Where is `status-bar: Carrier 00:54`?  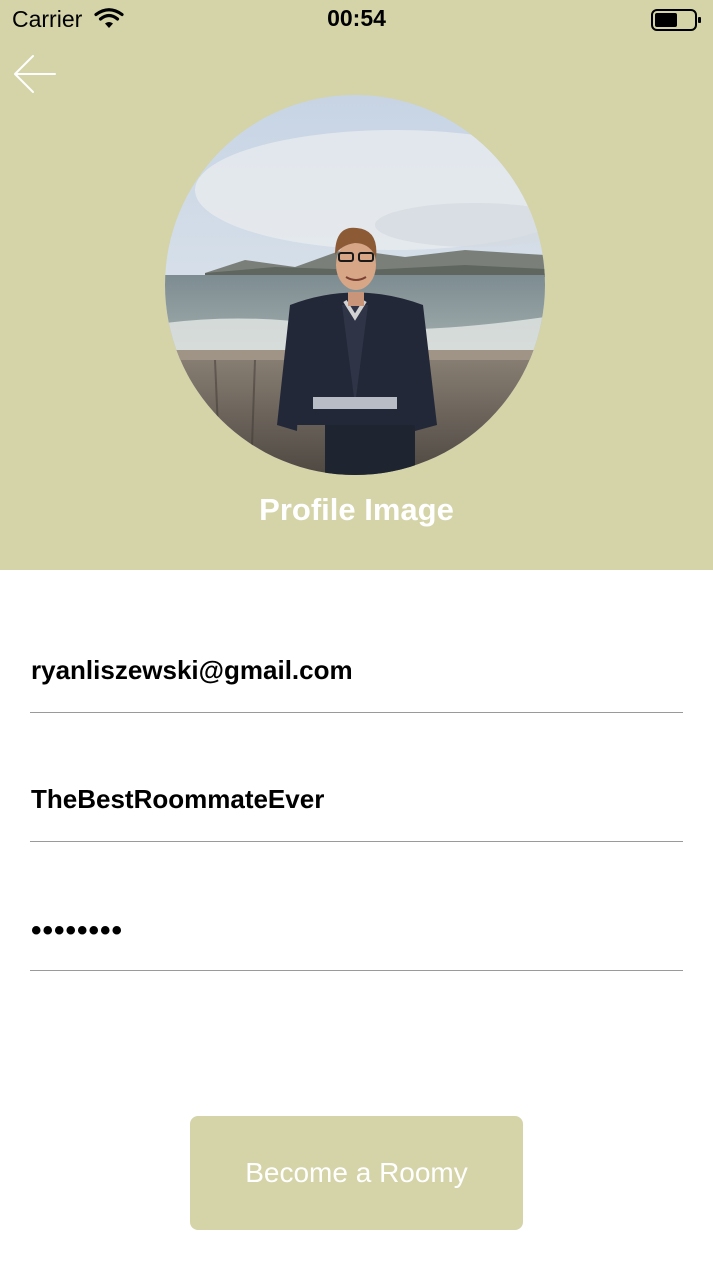
status-bar: Carrier 00:54 is located at coordinates (356, 20).